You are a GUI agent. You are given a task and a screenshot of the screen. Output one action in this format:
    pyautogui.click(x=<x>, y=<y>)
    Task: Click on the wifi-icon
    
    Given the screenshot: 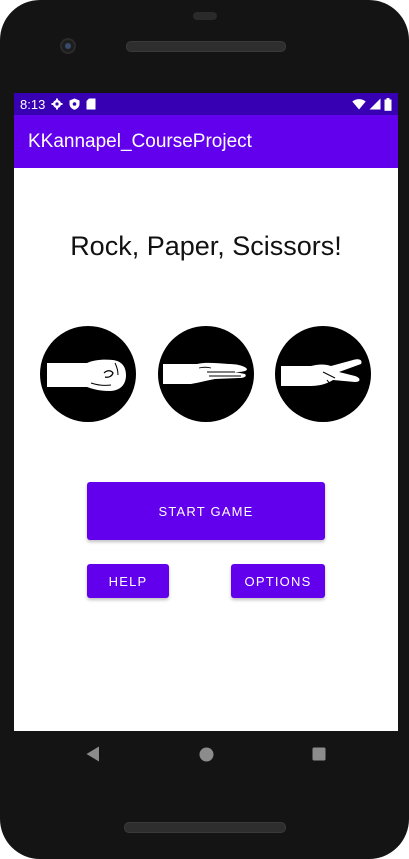 What is the action you would take?
    pyautogui.click(x=359, y=104)
    